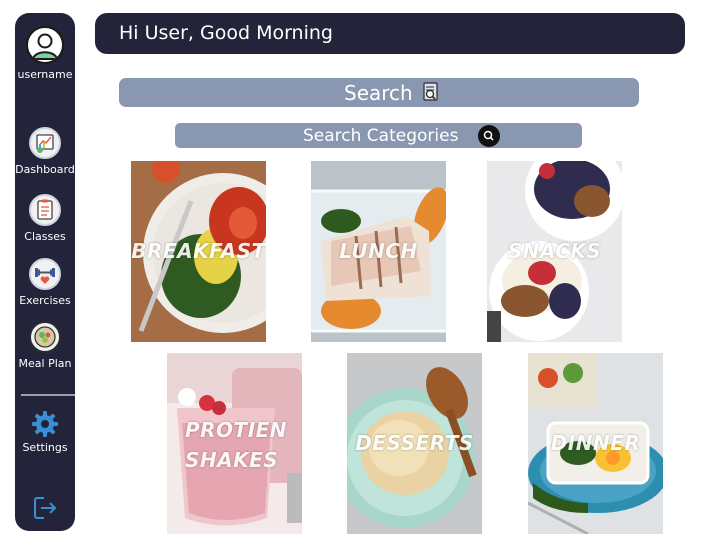 The height and width of the screenshot is (544, 702). What do you see at coordinates (381, 136) in the screenshot?
I see `search-categories-label: Search Categories` at bounding box center [381, 136].